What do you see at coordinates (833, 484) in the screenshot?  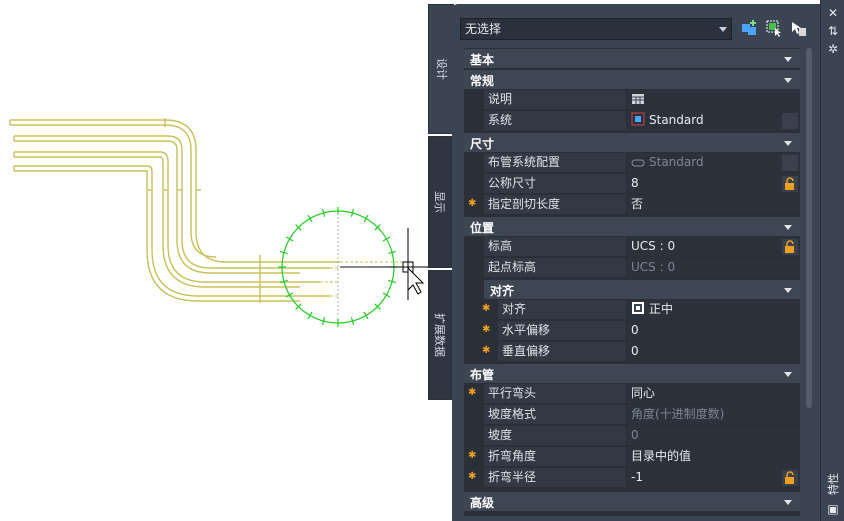 I see `palette-title: 特性` at bounding box center [833, 484].